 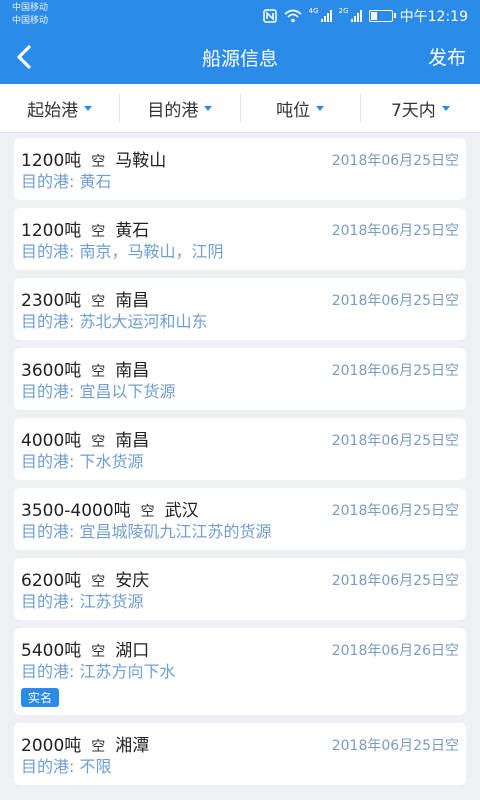 I want to click on filter-date-range: 7天内, so click(x=419, y=108).